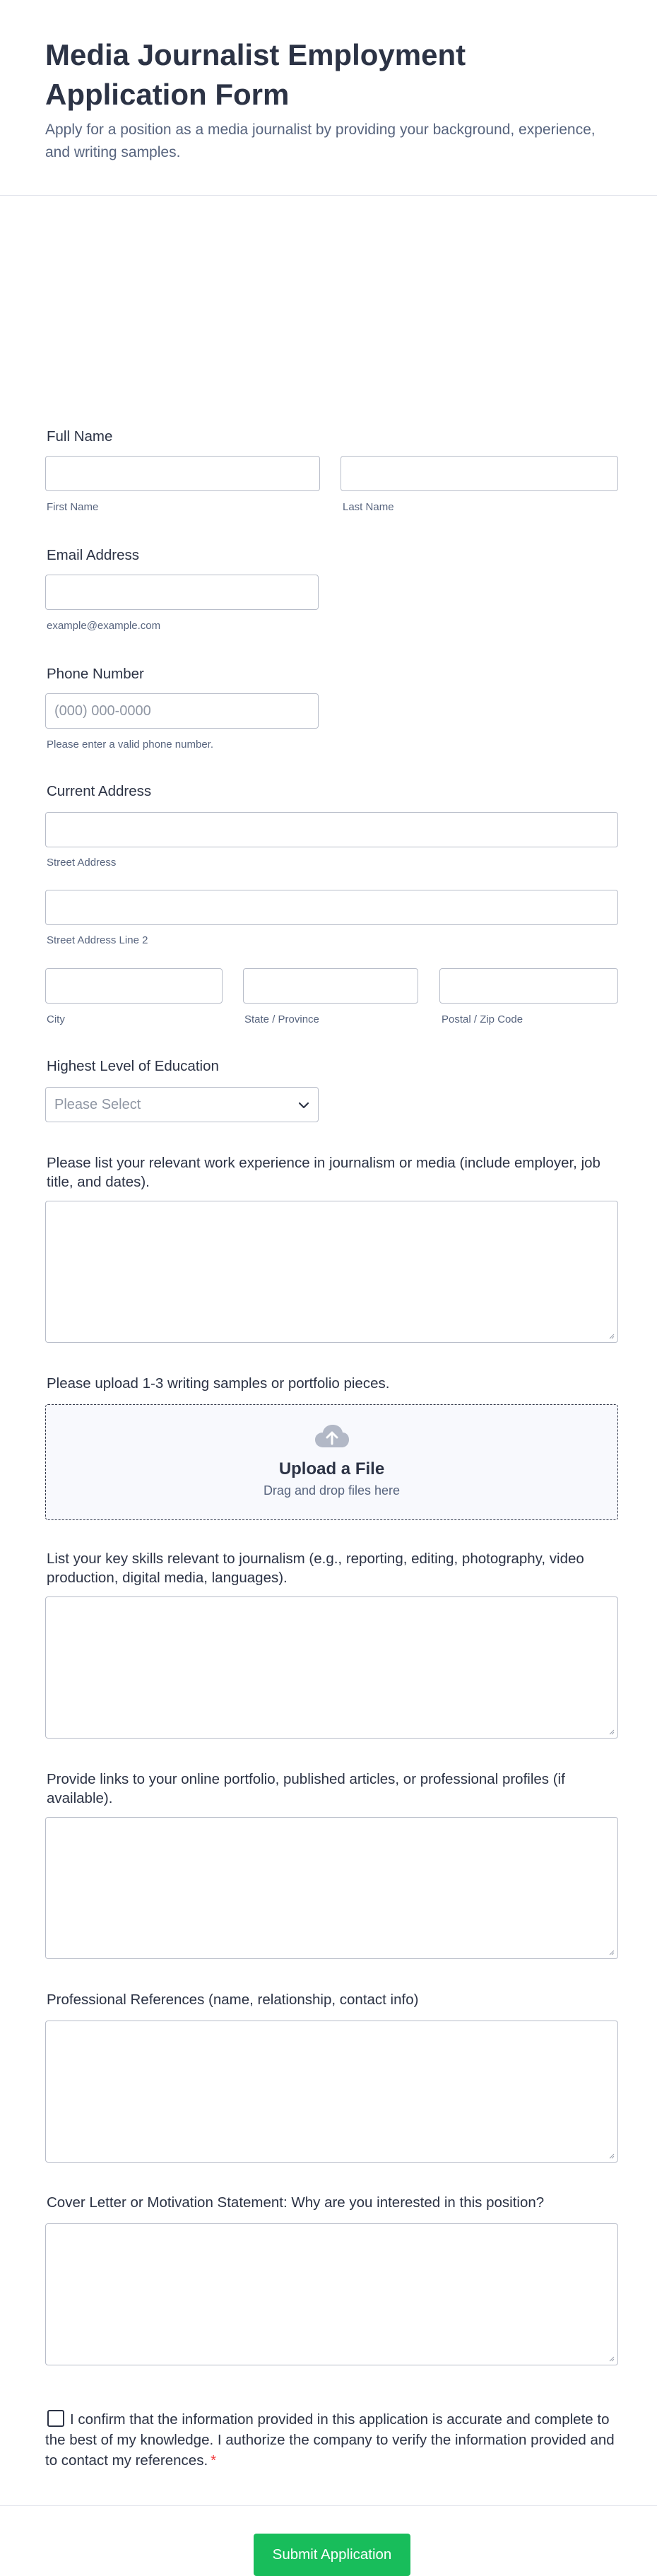  I want to click on education-selected-value: Please Select, so click(97, 1104).